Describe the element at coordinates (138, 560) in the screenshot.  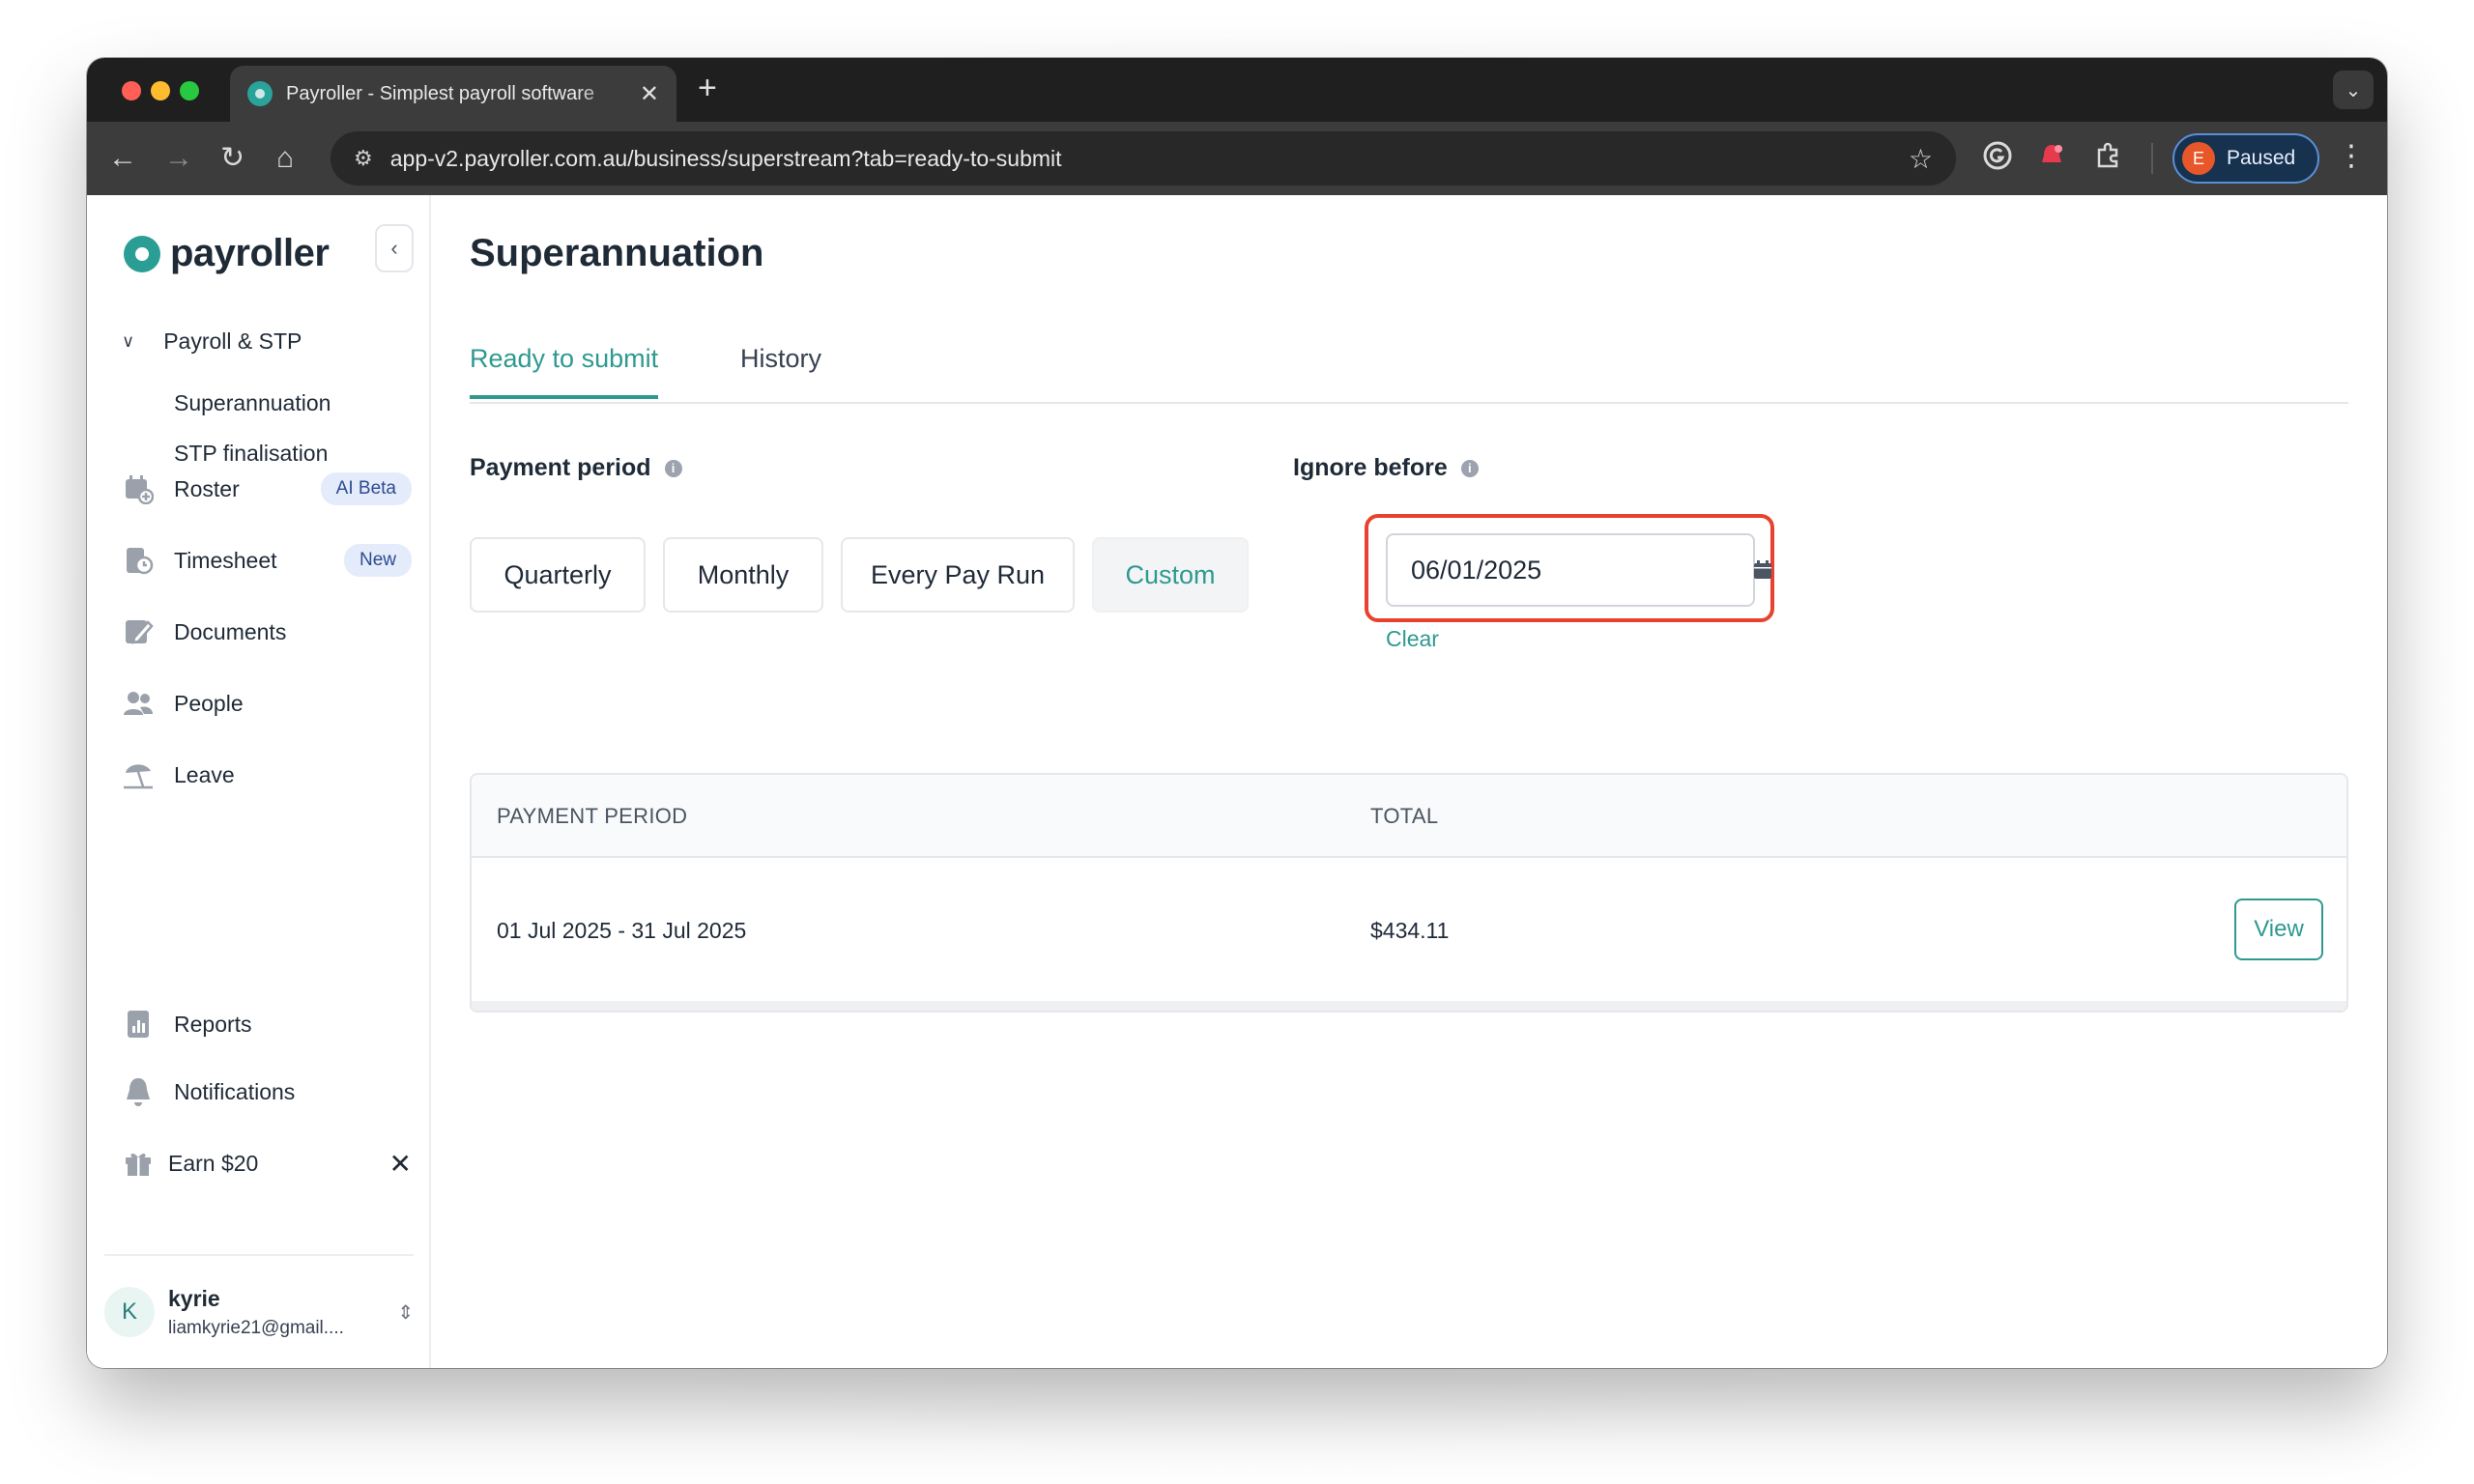
I see `timesheet-icon` at that location.